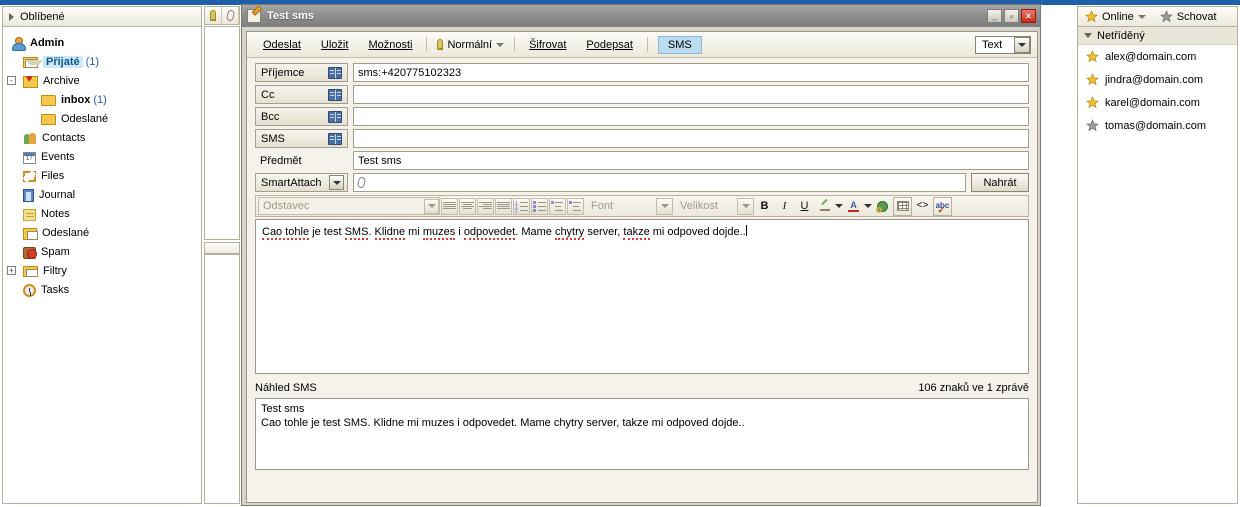 The width and height of the screenshot is (1240, 507). What do you see at coordinates (691, 72) in the screenshot?
I see `to-input: sms:+420775102323` at bounding box center [691, 72].